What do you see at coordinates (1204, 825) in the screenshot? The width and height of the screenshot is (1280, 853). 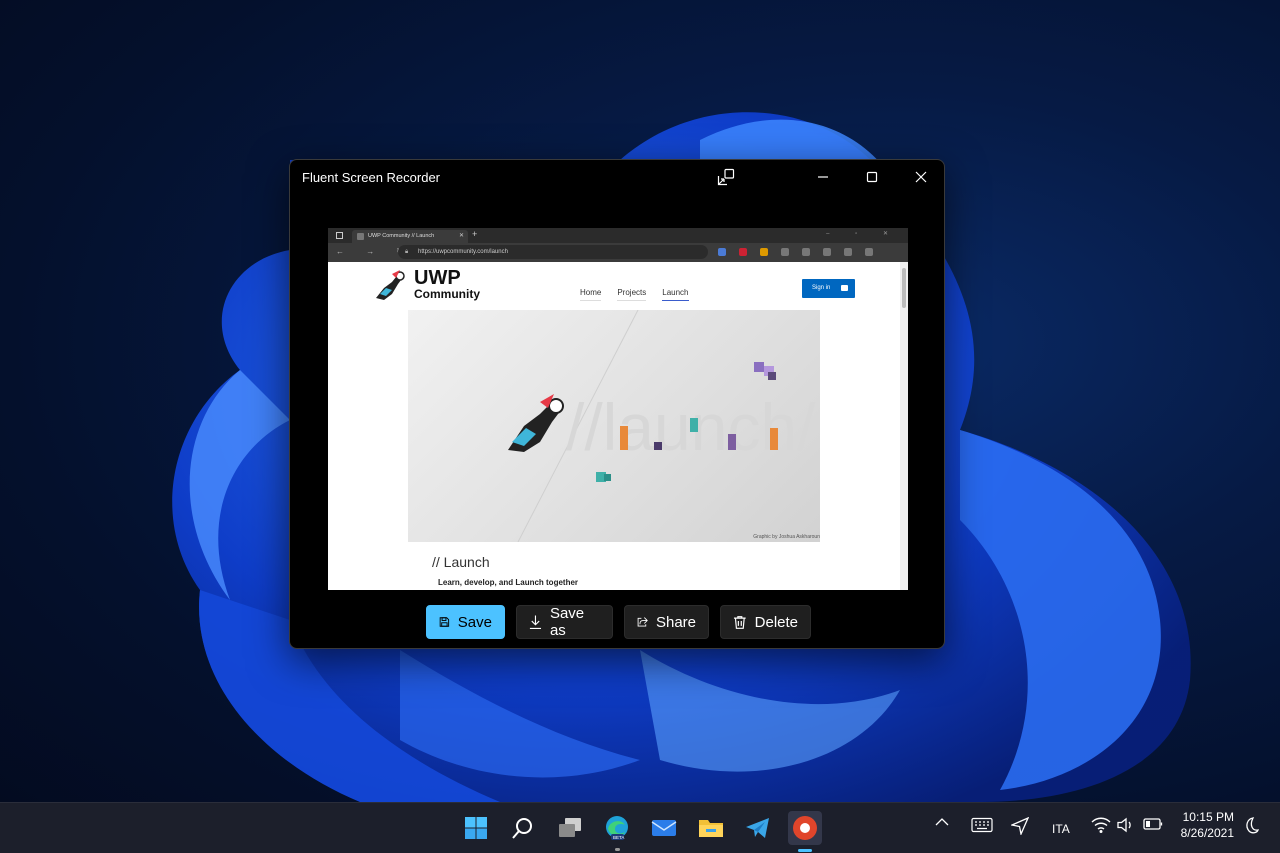 I see `taskbar-clock: 10:15 PM 8/26/2021` at bounding box center [1204, 825].